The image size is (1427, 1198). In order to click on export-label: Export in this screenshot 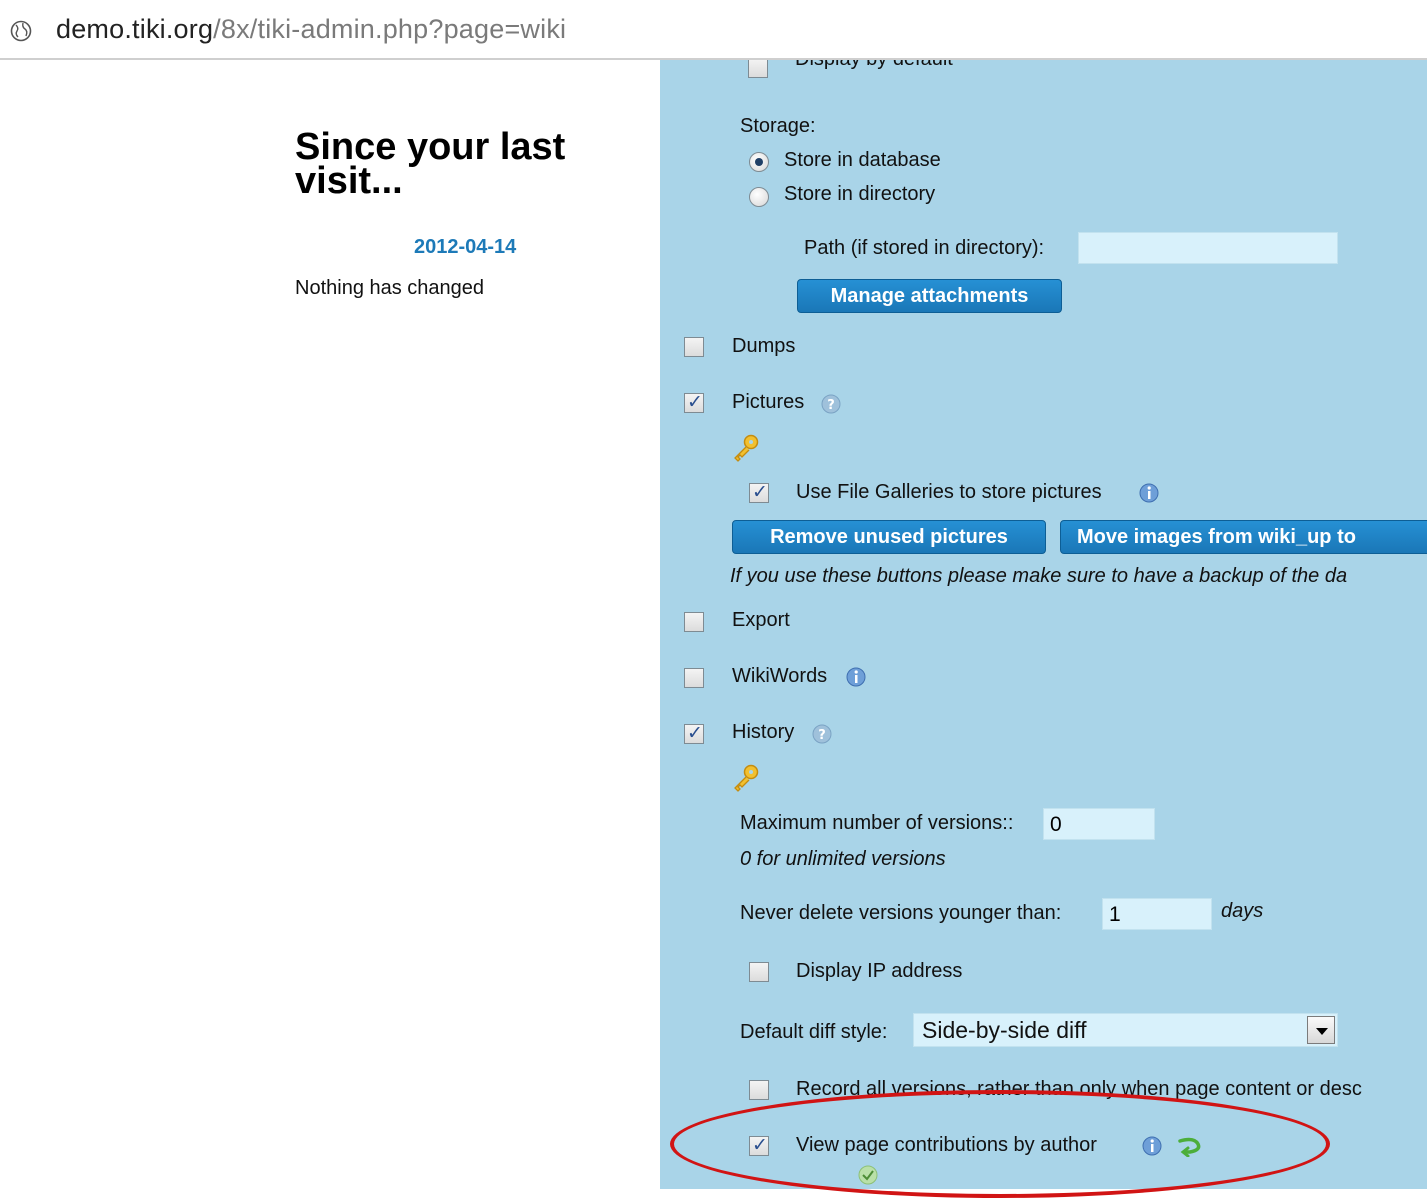, I will do `click(761, 620)`.